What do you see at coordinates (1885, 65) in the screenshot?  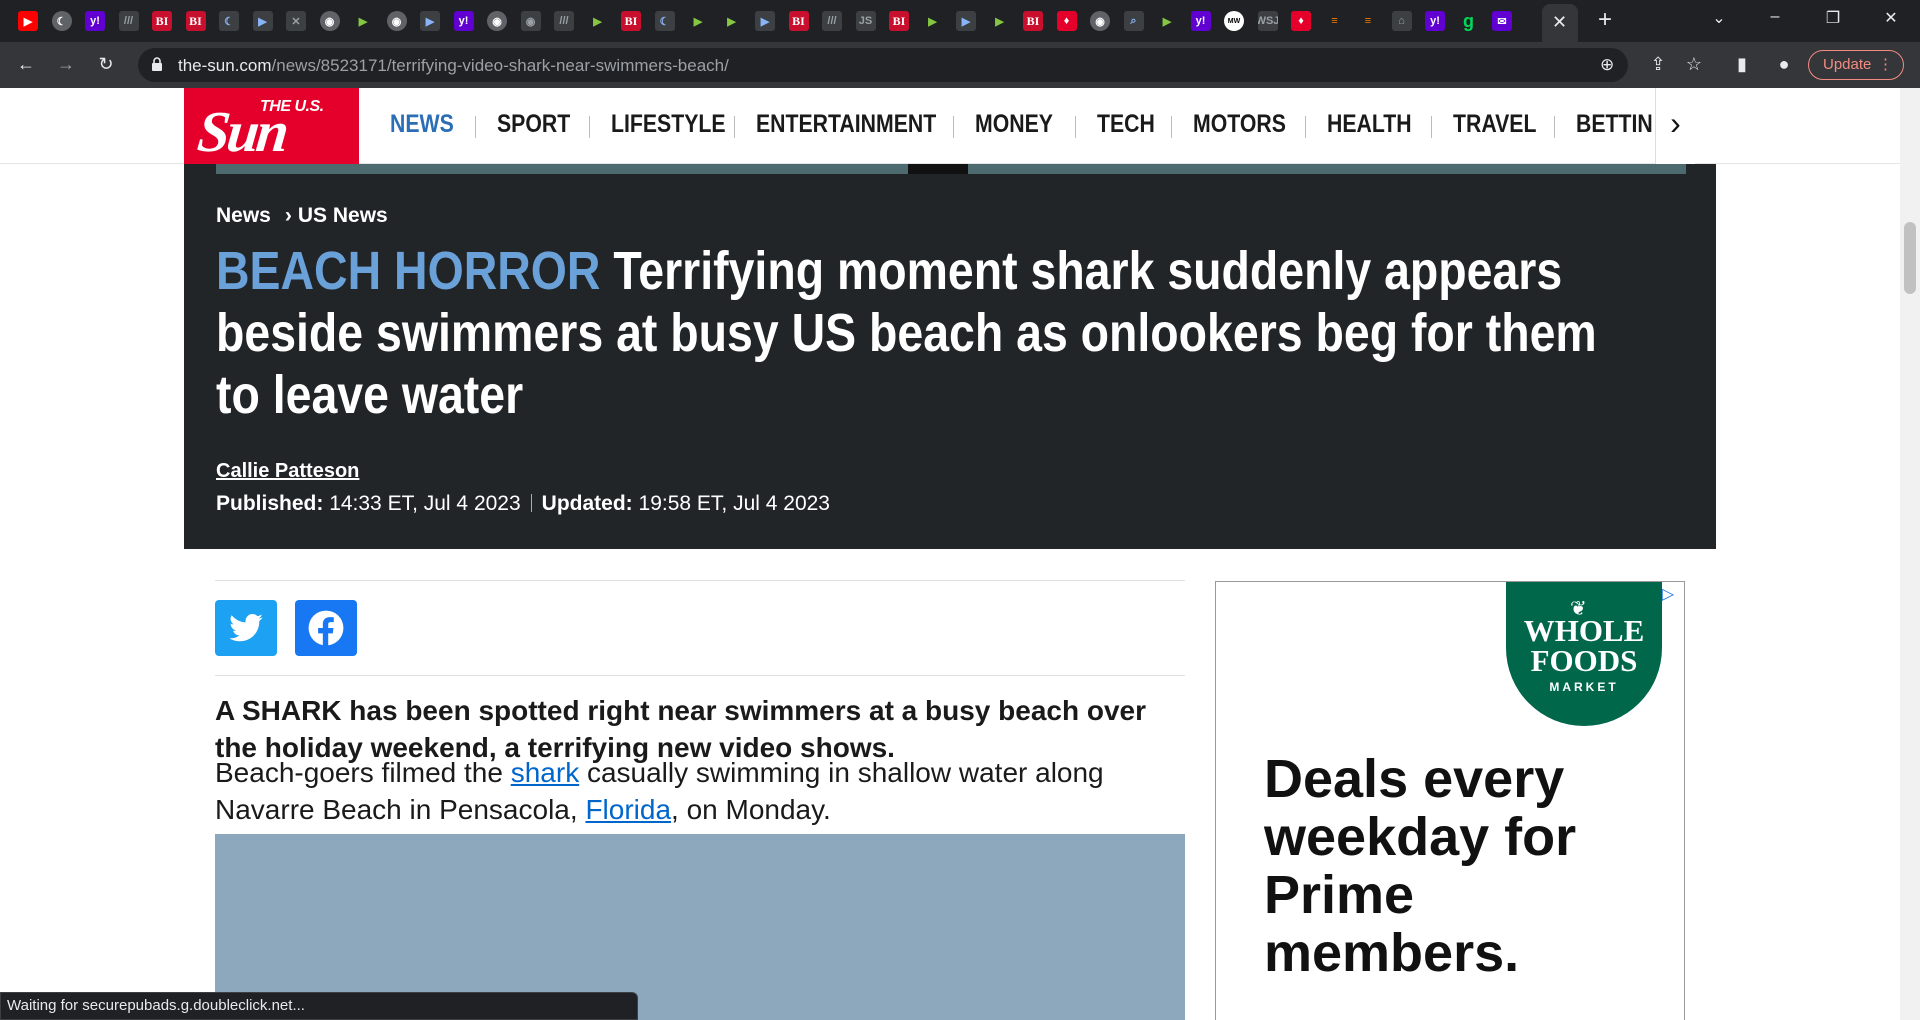 I see `menu-dots-icon: ⋮` at bounding box center [1885, 65].